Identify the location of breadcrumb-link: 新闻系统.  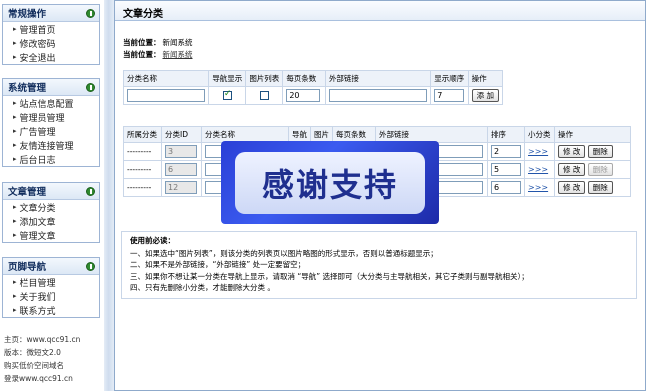
(178, 54).